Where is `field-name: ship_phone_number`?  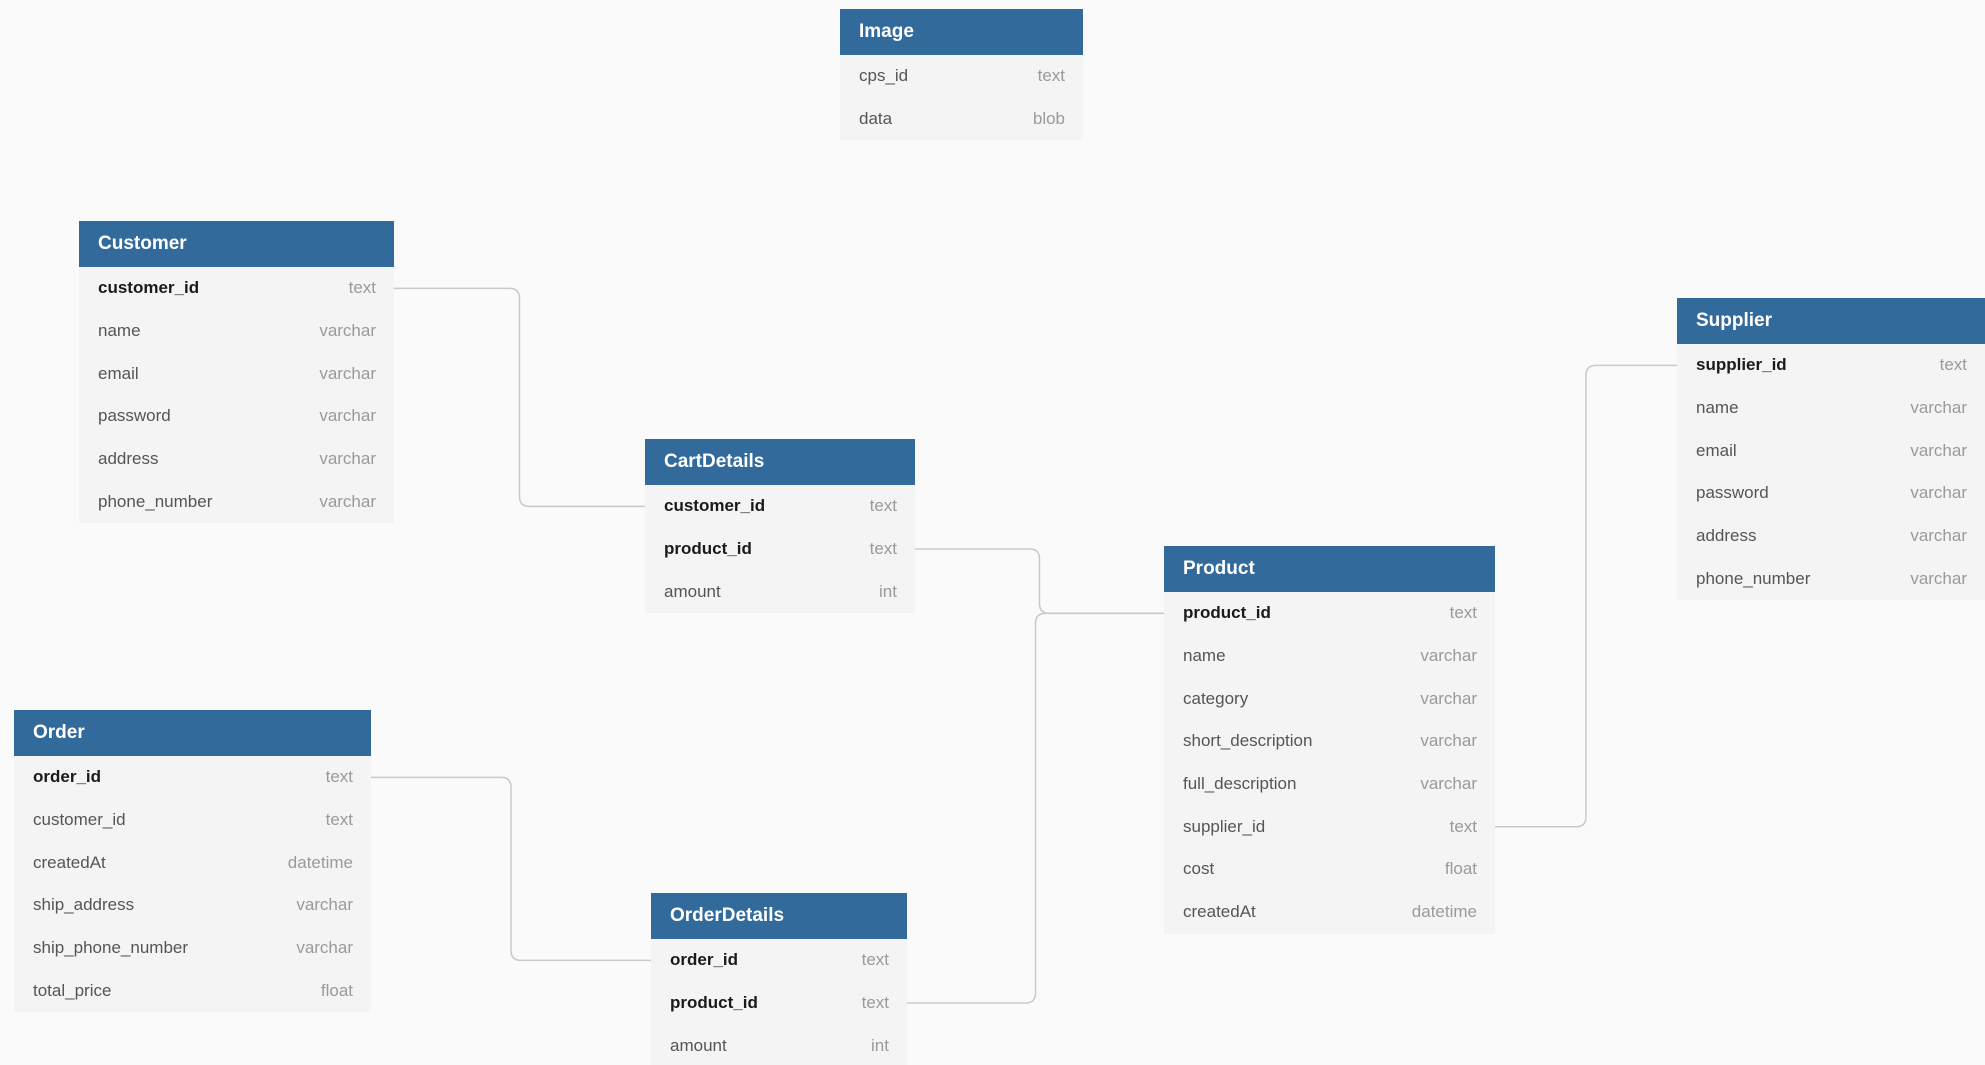 field-name: ship_phone_number is located at coordinates (111, 948).